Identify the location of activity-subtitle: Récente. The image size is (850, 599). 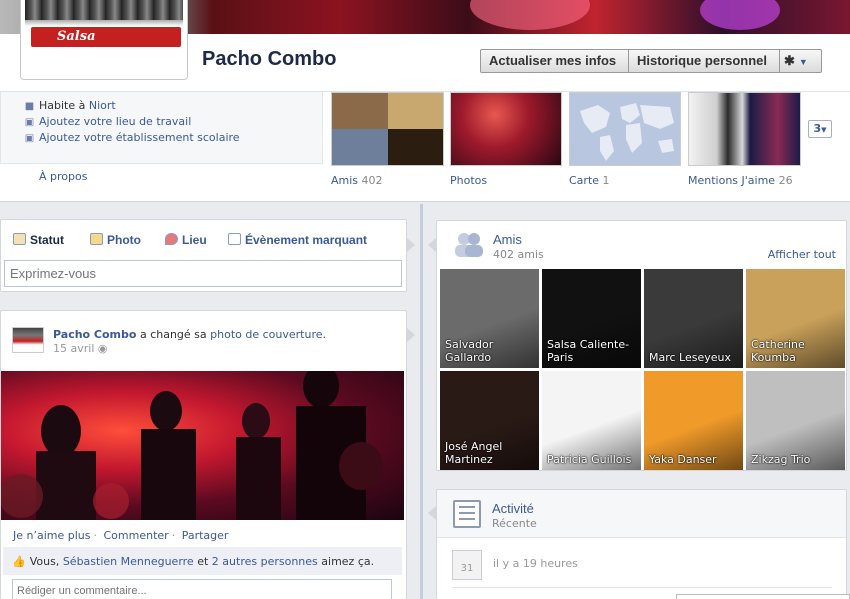
(514, 523).